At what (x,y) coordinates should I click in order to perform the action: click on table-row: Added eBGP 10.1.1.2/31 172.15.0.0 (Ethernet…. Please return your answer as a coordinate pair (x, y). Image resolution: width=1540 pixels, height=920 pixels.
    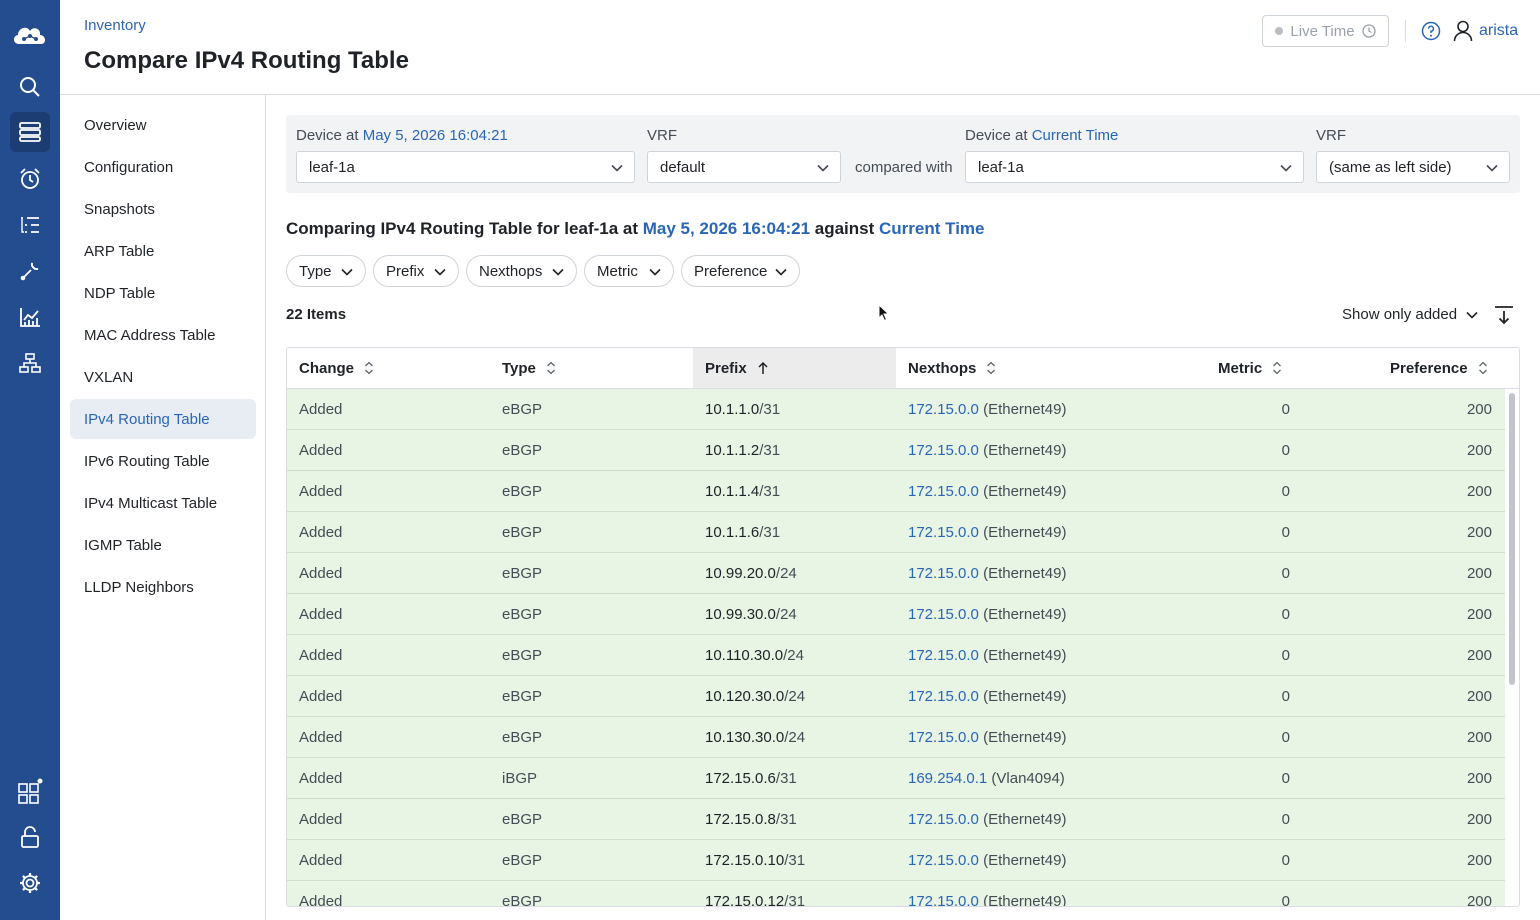
    Looking at the image, I should click on (896, 450).